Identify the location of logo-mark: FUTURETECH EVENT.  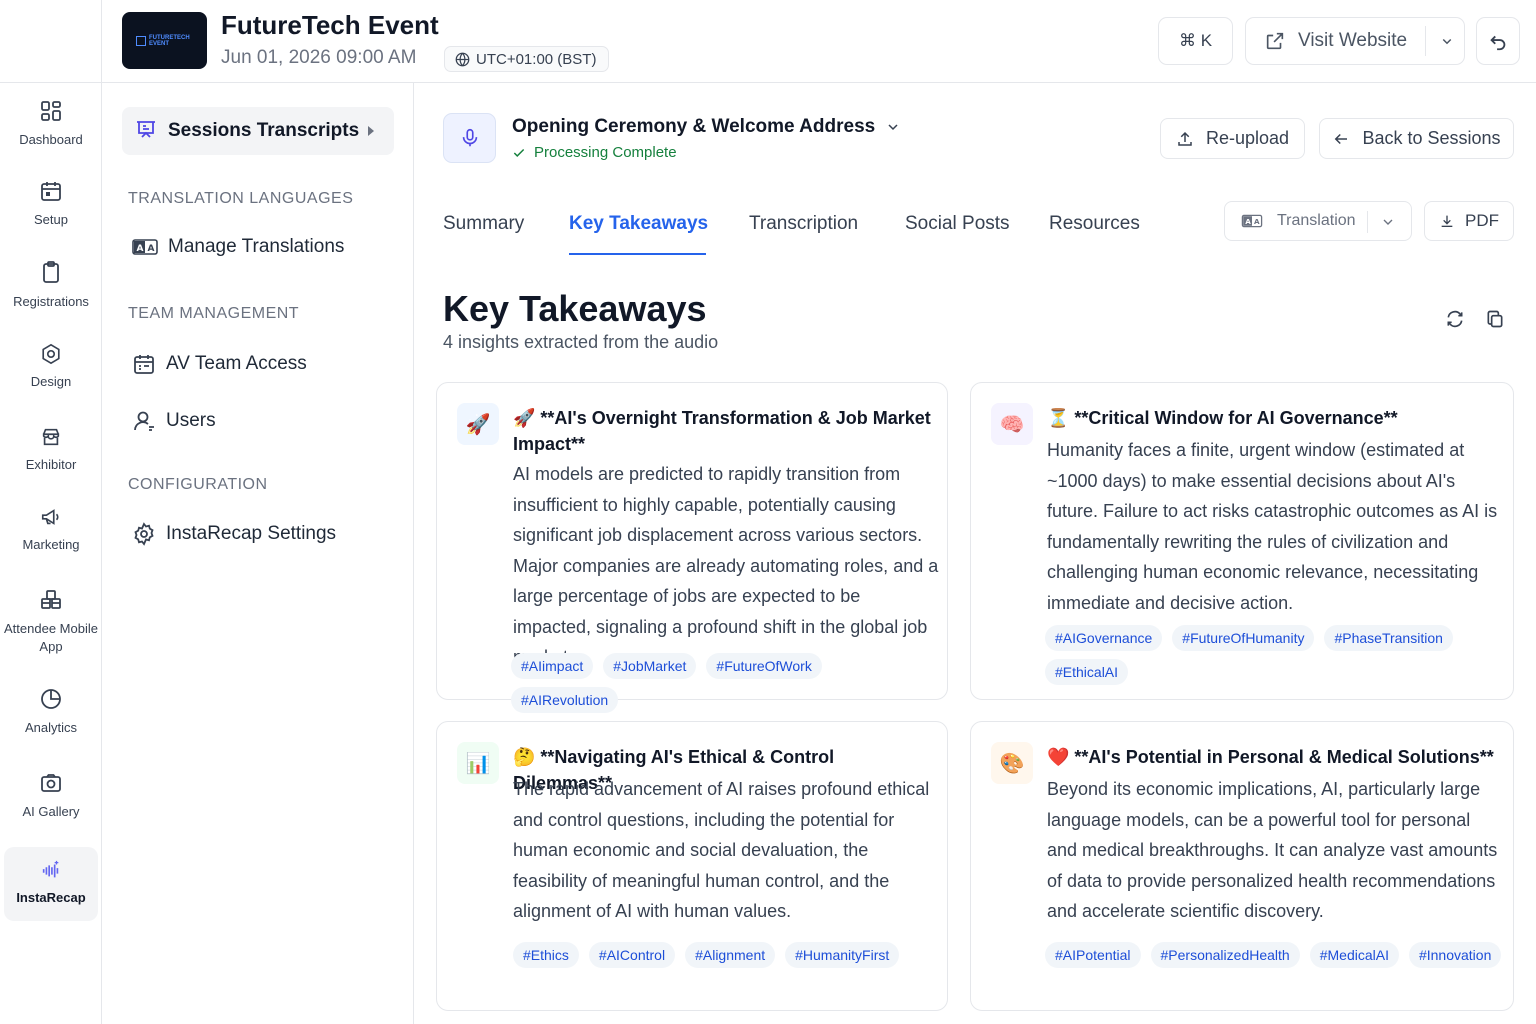
(164, 41).